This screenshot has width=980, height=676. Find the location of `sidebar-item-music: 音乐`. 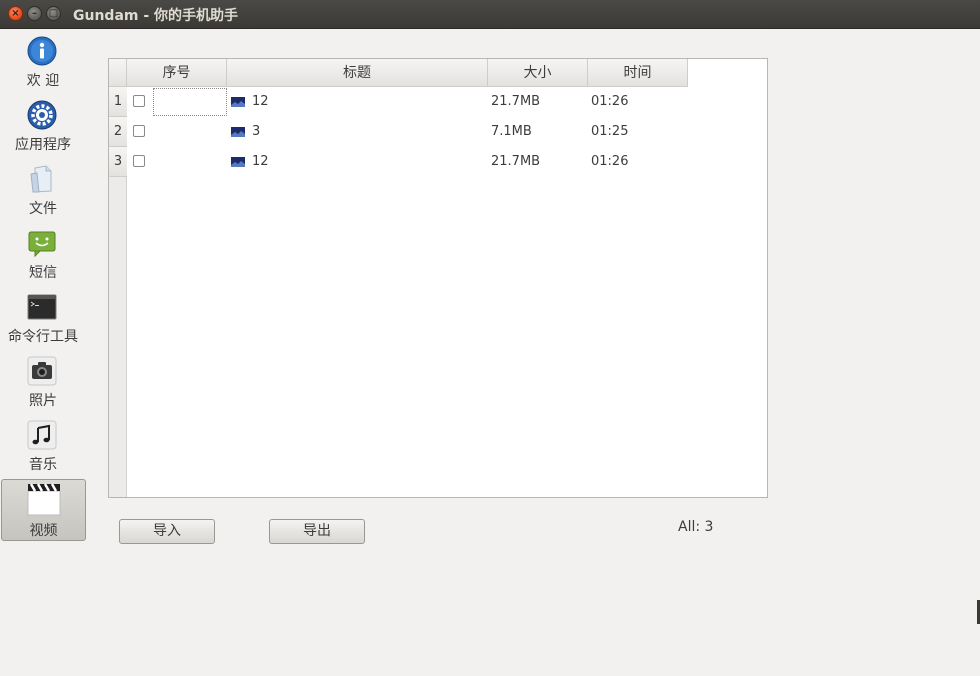

sidebar-item-music: 音乐 is located at coordinates (43, 443).